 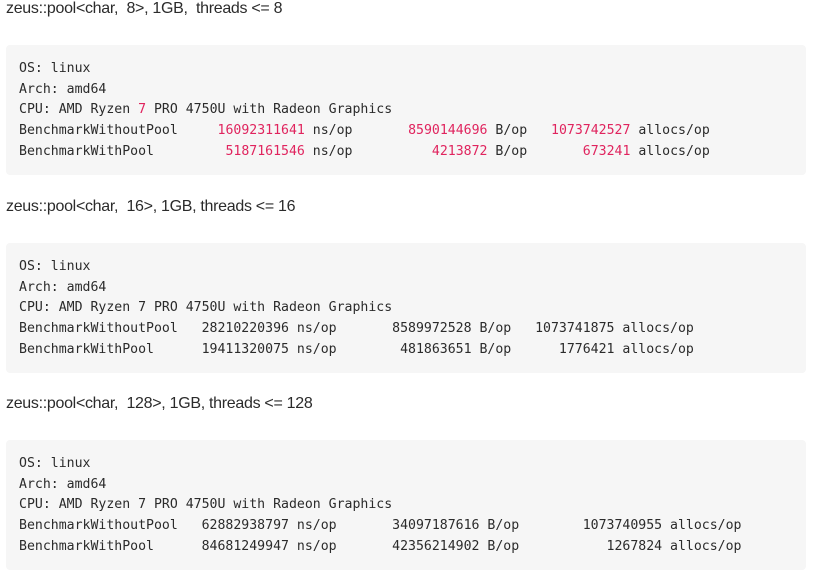 I want to click on code-number: 8590144696, so click(x=448, y=131).